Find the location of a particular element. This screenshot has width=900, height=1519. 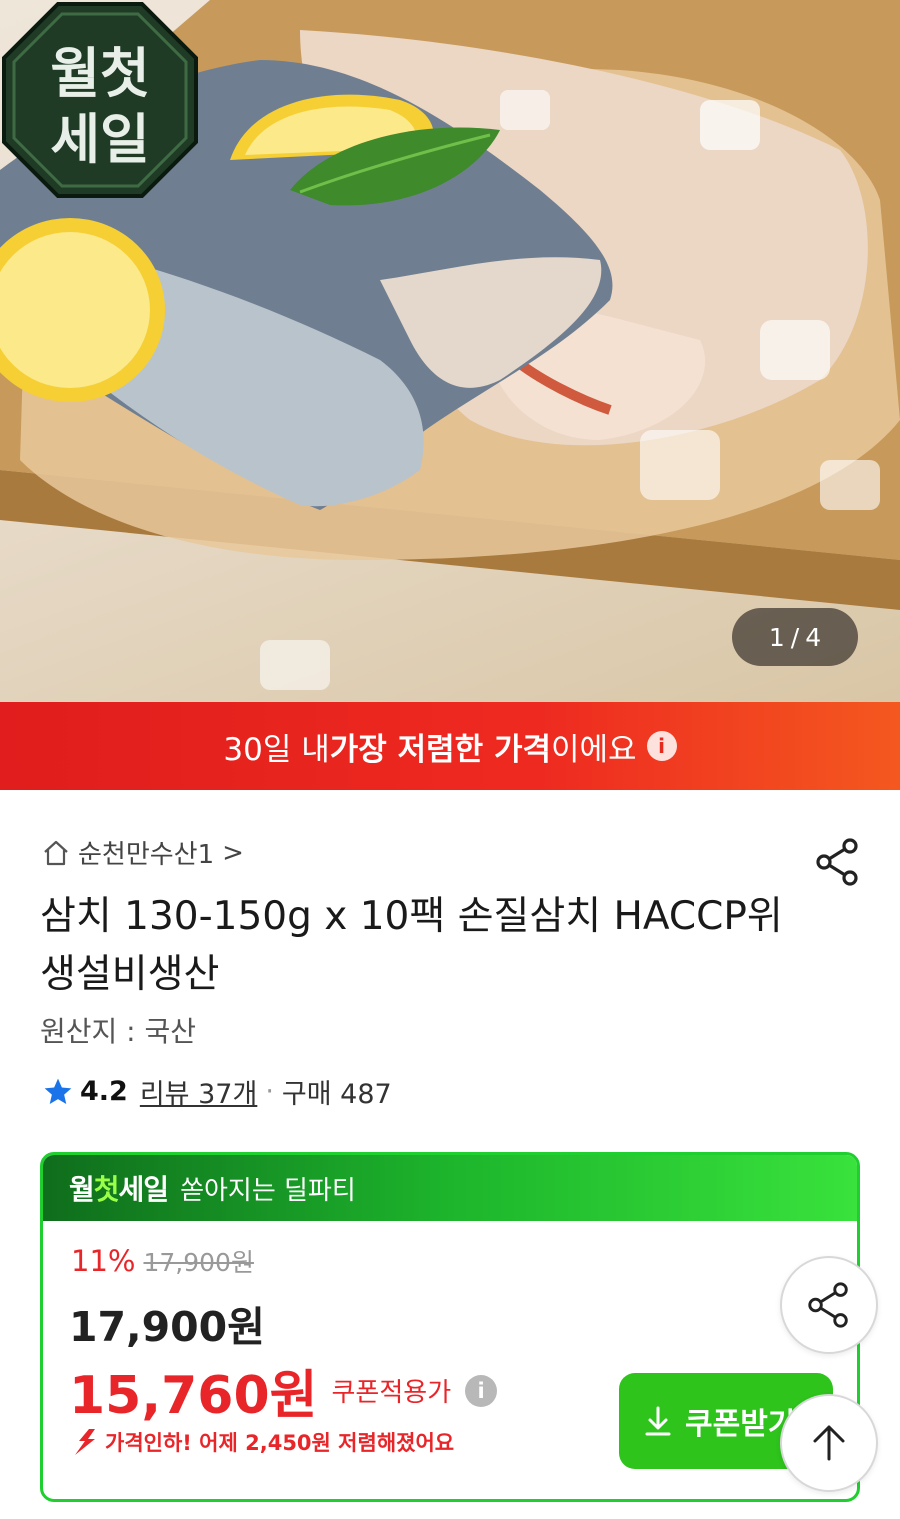

scroll-to-top-button is located at coordinates (829, 1443).